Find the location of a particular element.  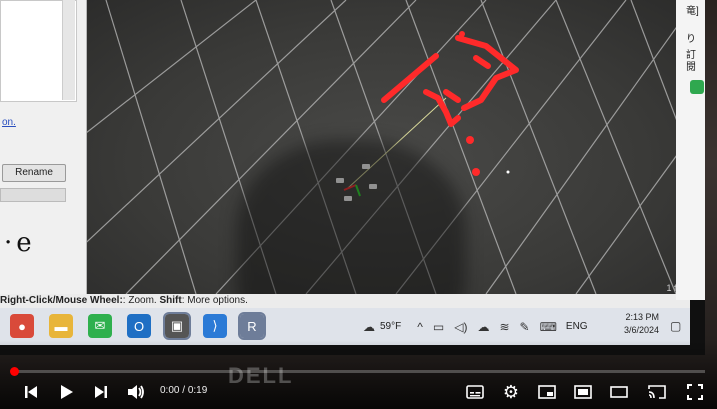

side-text-2: り is located at coordinates (691, 39).